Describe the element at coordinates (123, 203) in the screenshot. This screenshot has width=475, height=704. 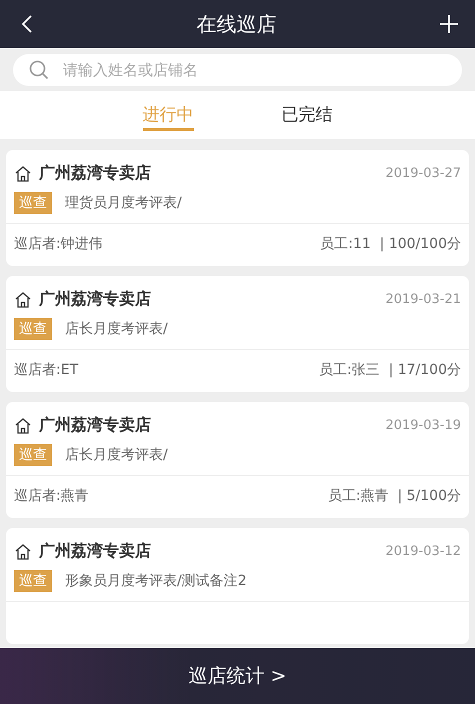
I see `form-name: 理货员月度考评表/` at that location.